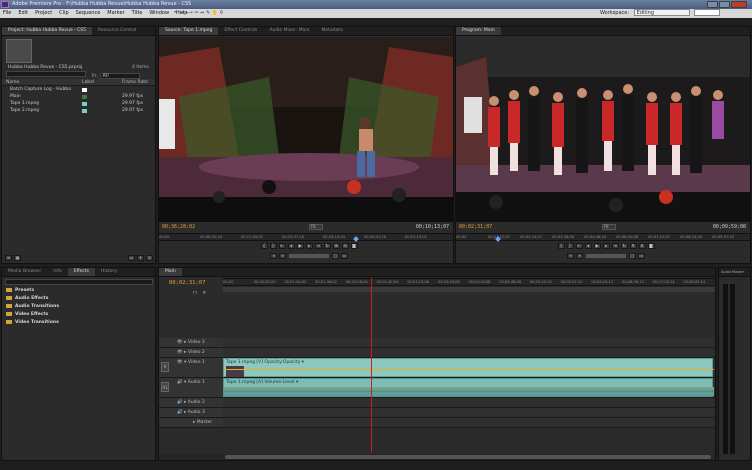 The height and width of the screenshot is (470, 752). Describe the element at coordinates (119, 75) in the screenshot. I see `in-select: All` at that location.